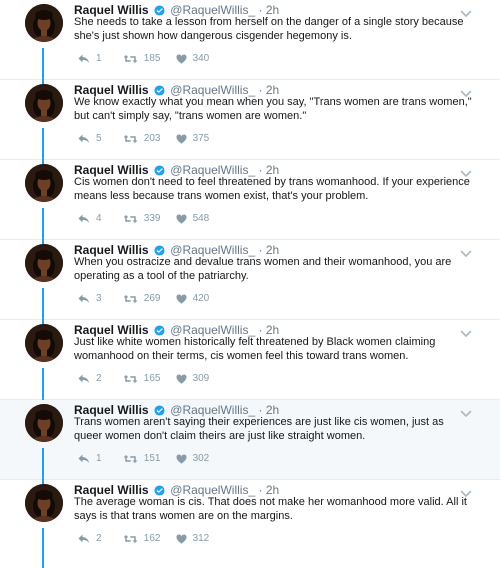  What do you see at coordinates (152, 138) in the screenshot?
I see `retweet-count: 203` at bounding box center [152, 138].